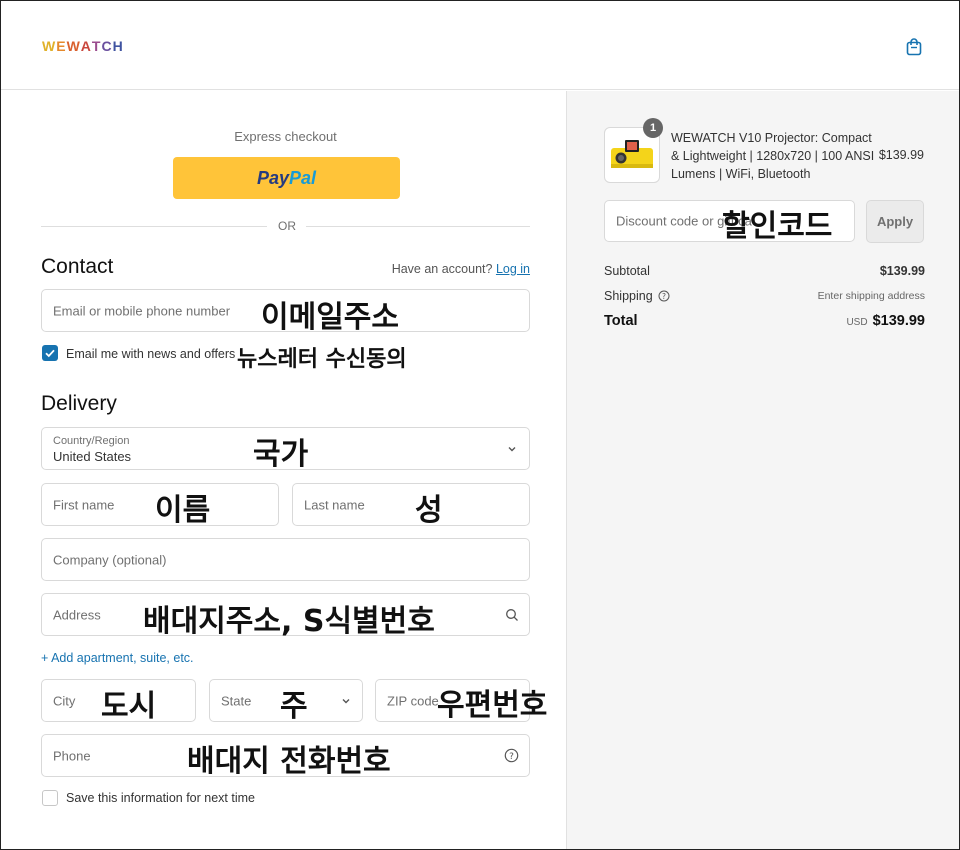 The image size is (960, 850). I want to click on subtotal-row: Subtotal $139.99, so click(764, 271).